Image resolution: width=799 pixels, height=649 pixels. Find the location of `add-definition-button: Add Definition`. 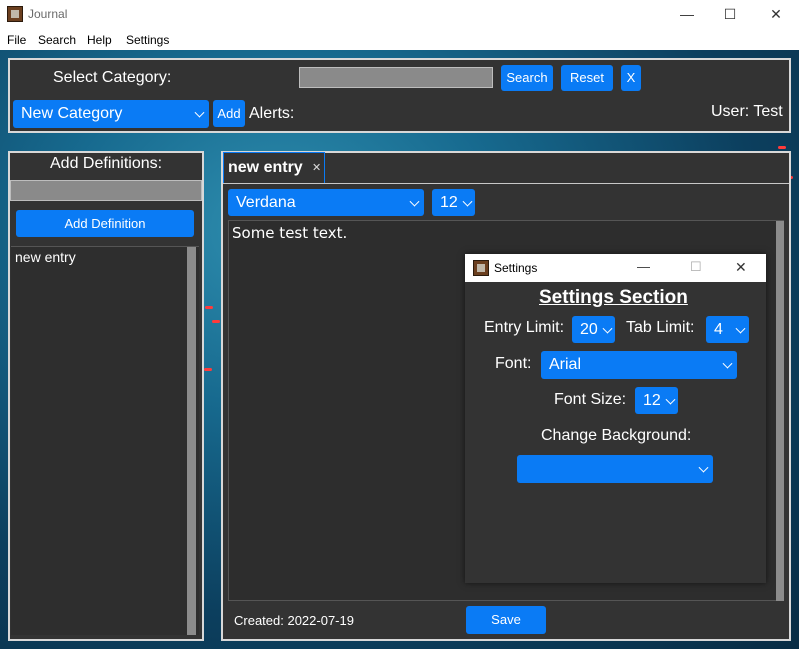

add-definition-button: Add Definition is located at coordinates (105, 223).